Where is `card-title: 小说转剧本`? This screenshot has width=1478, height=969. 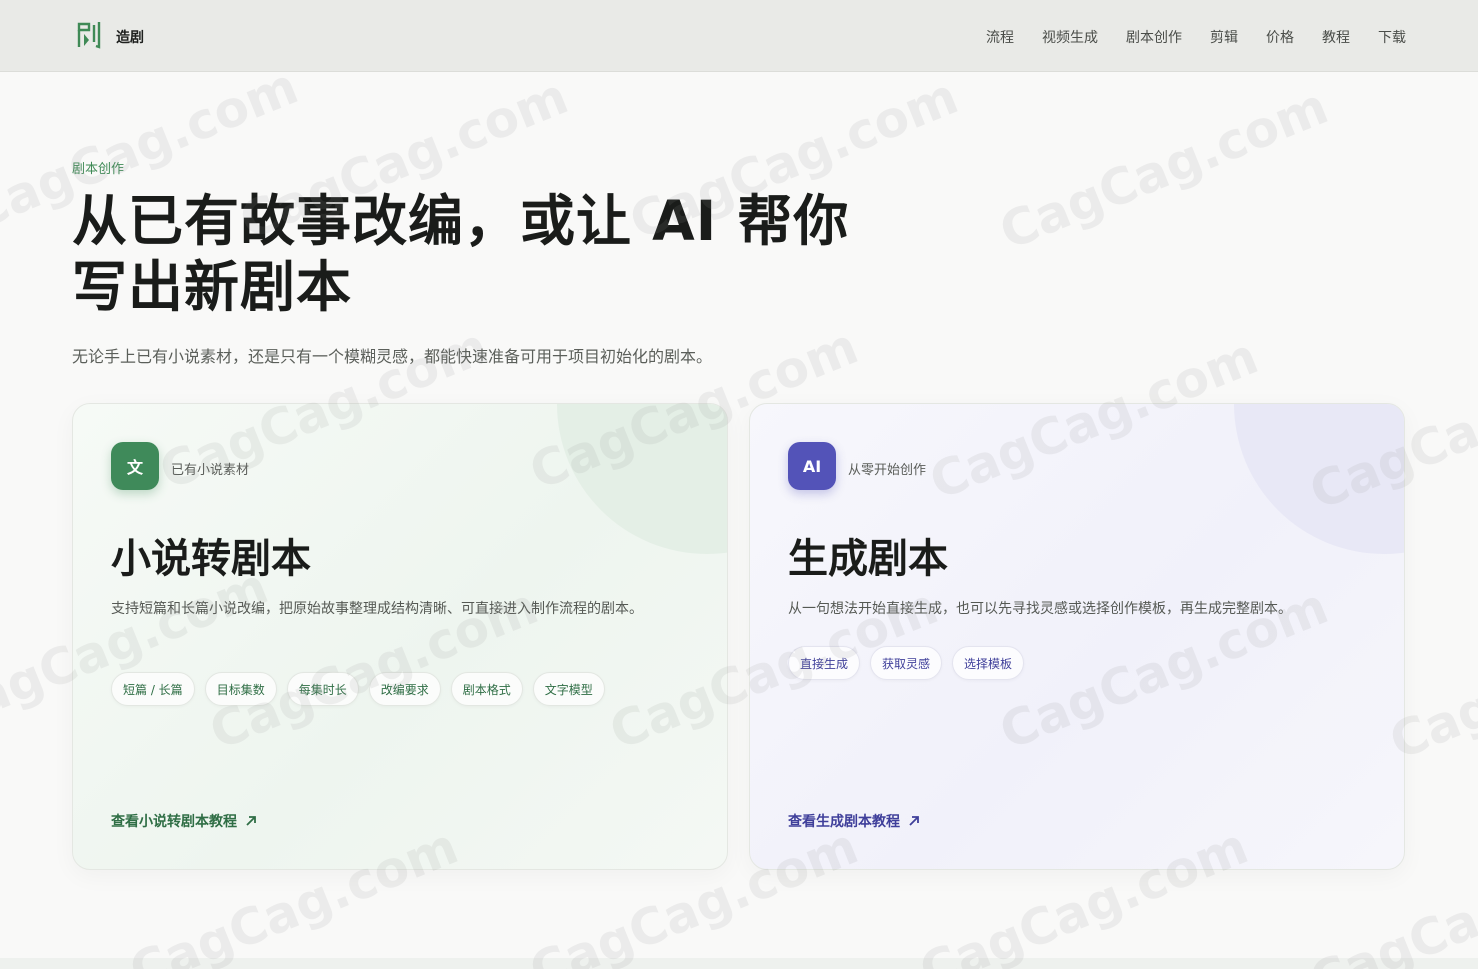
card-title: 小说转剧本 is located at coordinates (211, 559).